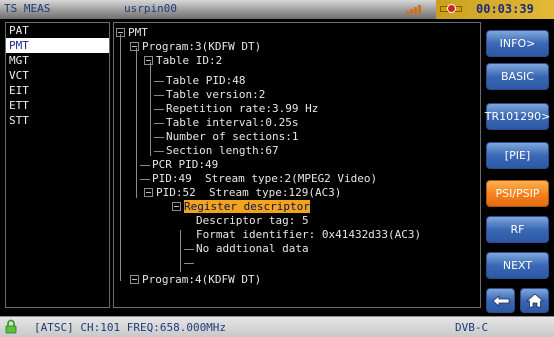  What do you see at coordinates (277, 326) in the screenshot?
I see `status-bar: [ATSC] CH:101 FREQ:658.000MHz DVB-C` at bounding box center [277, 326].